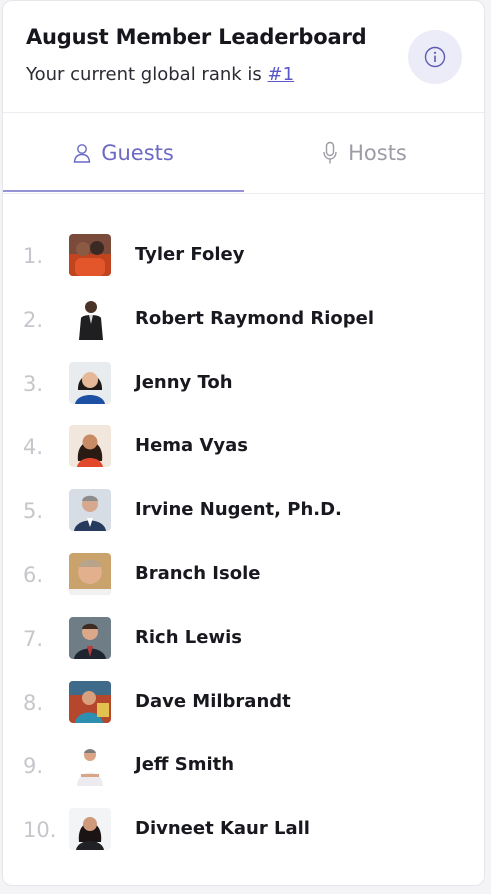  Describe the element at coordinates (137, 153) in the screenshot. I see `tab-guests-label: Guests` at that location.